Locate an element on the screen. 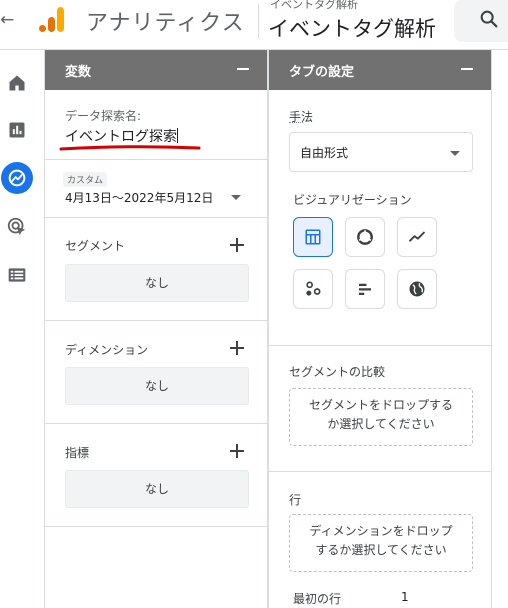  segment-drop-text-line2: か選択してください is located at coordinates (381, 424).